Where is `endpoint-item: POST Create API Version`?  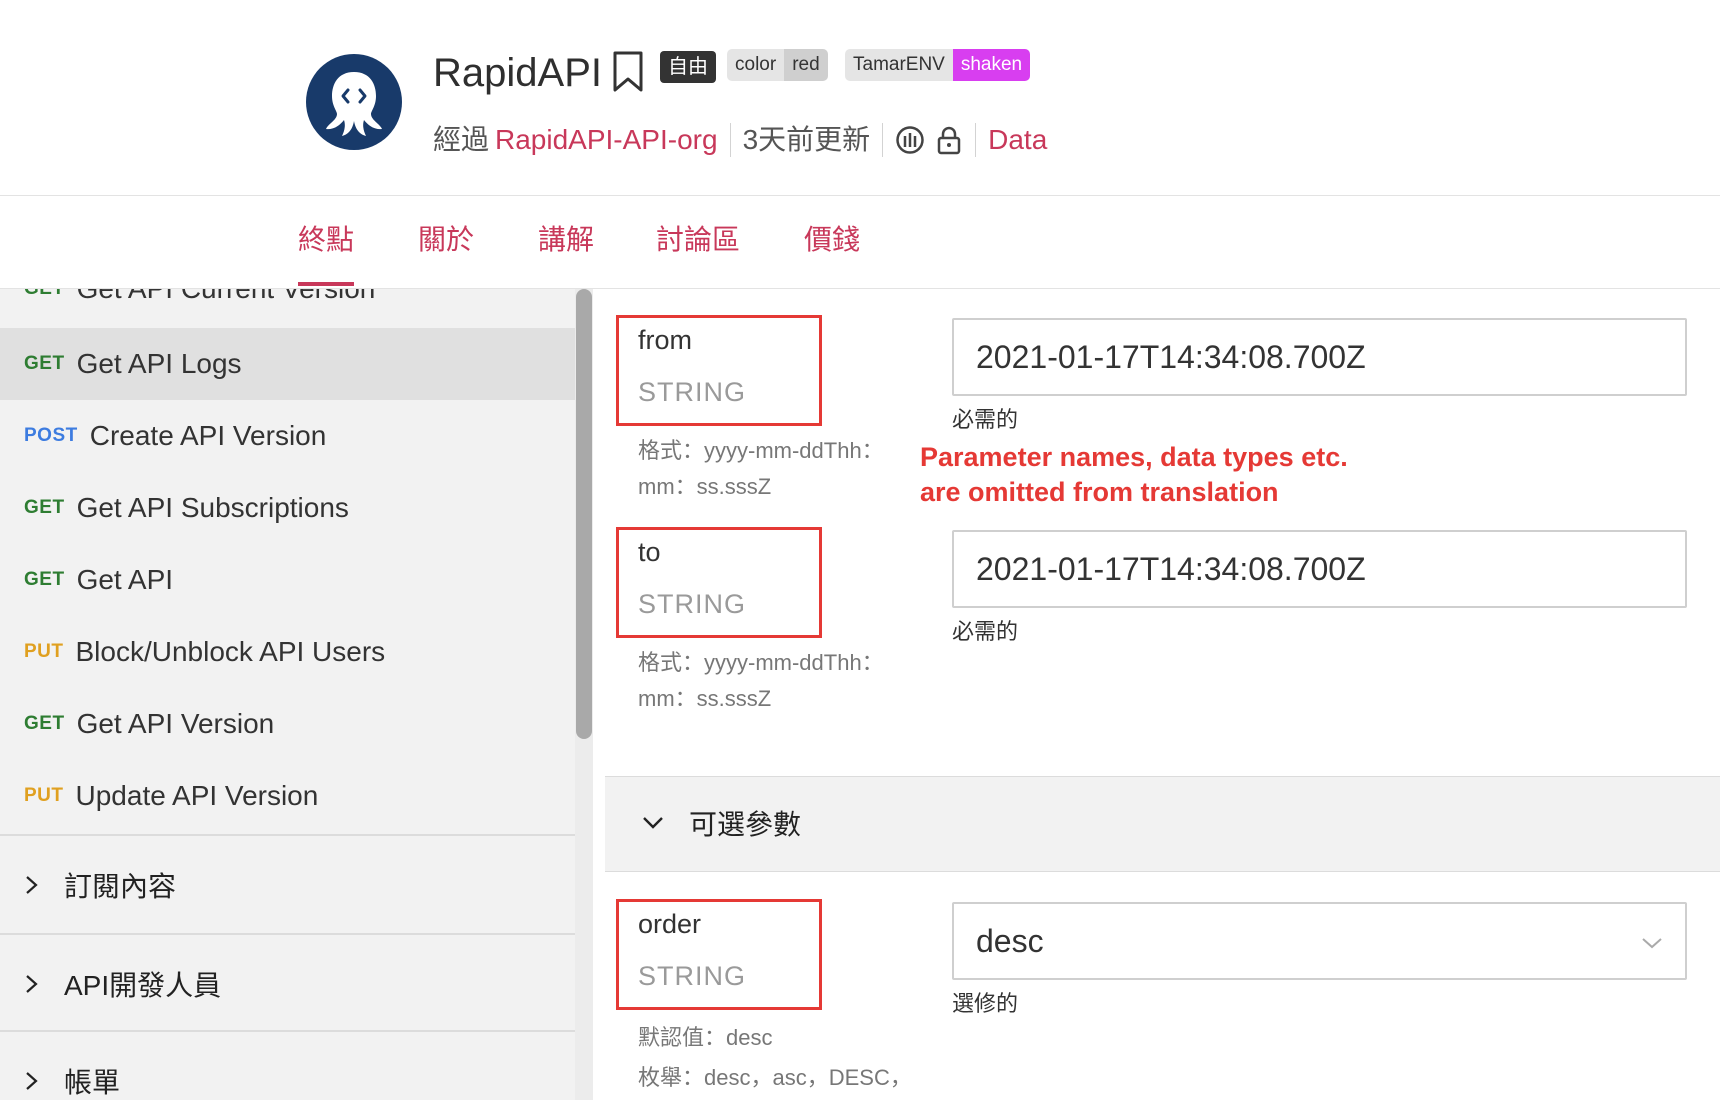 endpoint-item: POST Create API Version is located at coordinates (287, 436).